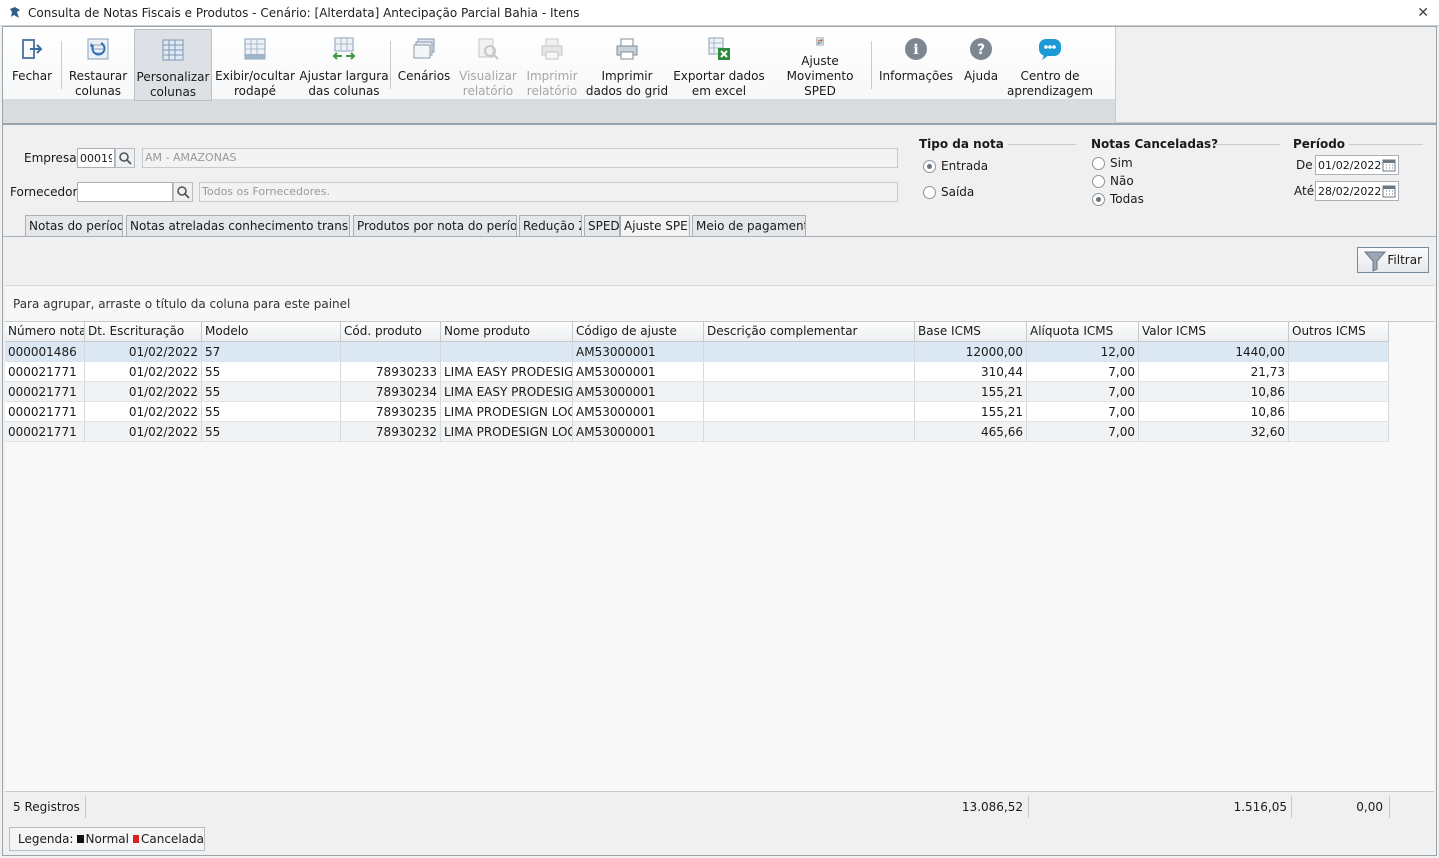 The width and height of the screenshot is (1439, 858). What do you see at coordinates (1083, 352) in the screenshot?
I see `cell-aliquota-icms: 12,00` at bounding box center [1083, 352].